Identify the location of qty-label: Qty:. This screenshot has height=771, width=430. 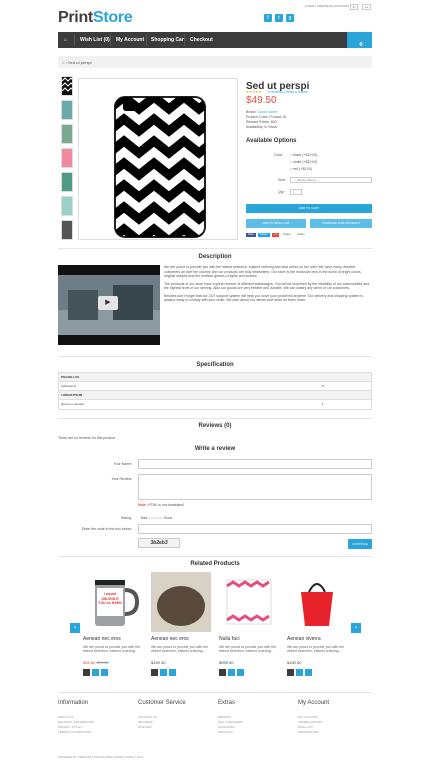
(281, 192).